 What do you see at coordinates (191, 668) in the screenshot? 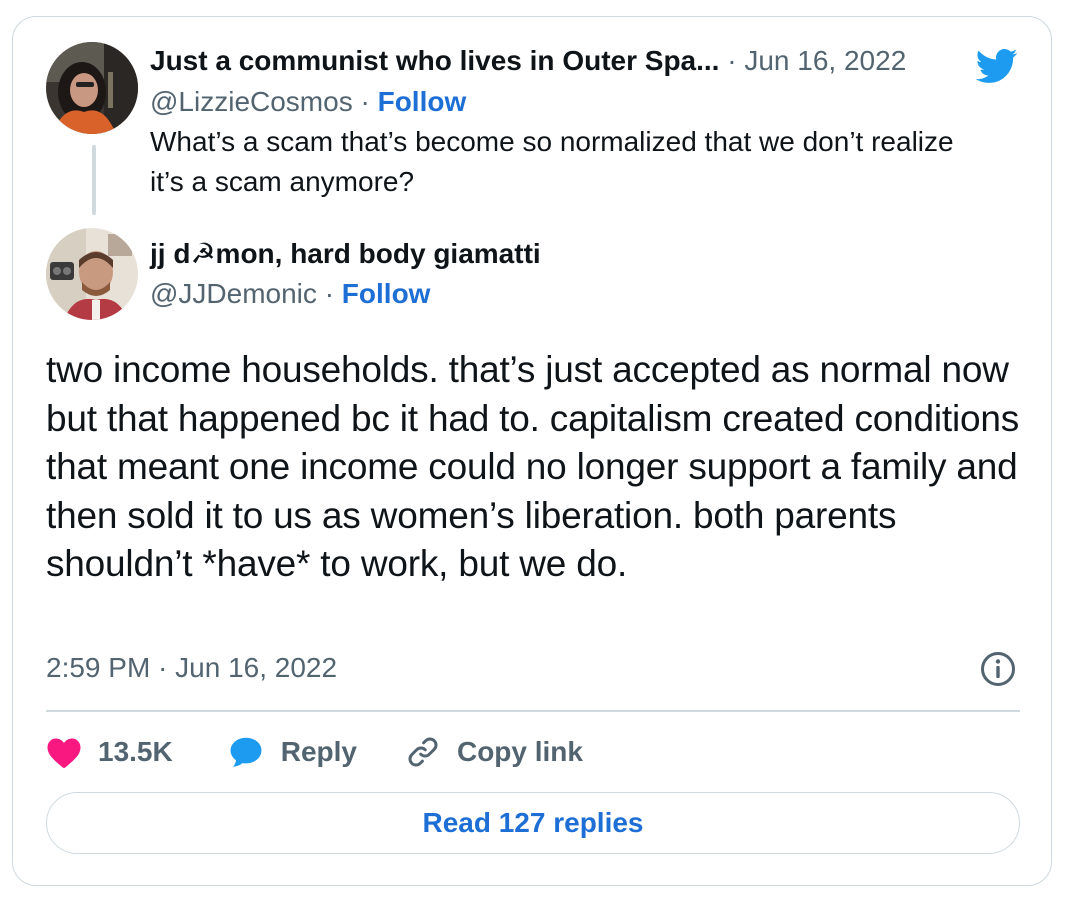
I see `tweet-timestamp: 2:59 PM · Jun 16, 2022` at bounding box center [191, 668].